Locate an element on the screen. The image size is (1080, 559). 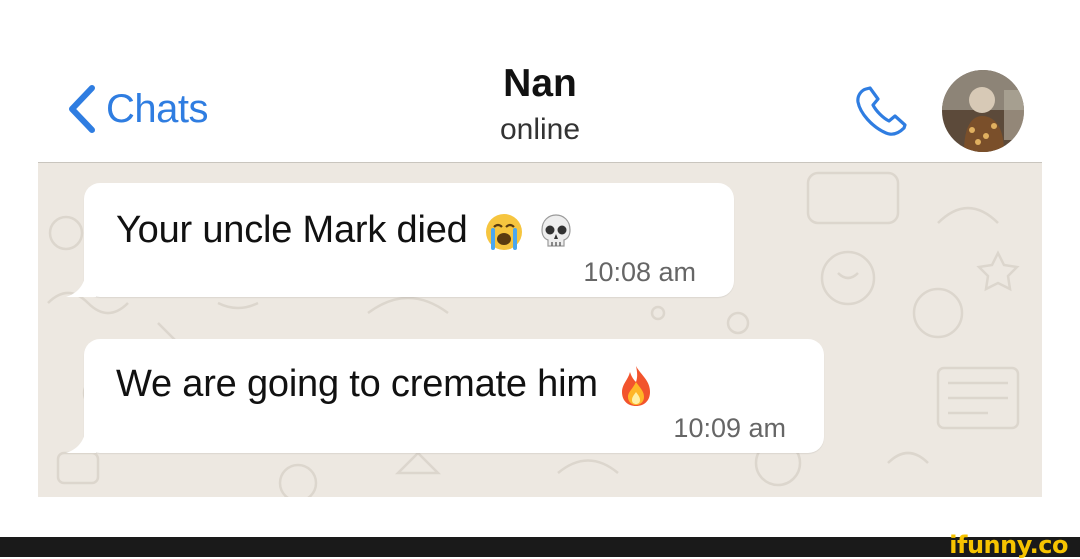
skull-emoji is located at coordinates (556, 232).